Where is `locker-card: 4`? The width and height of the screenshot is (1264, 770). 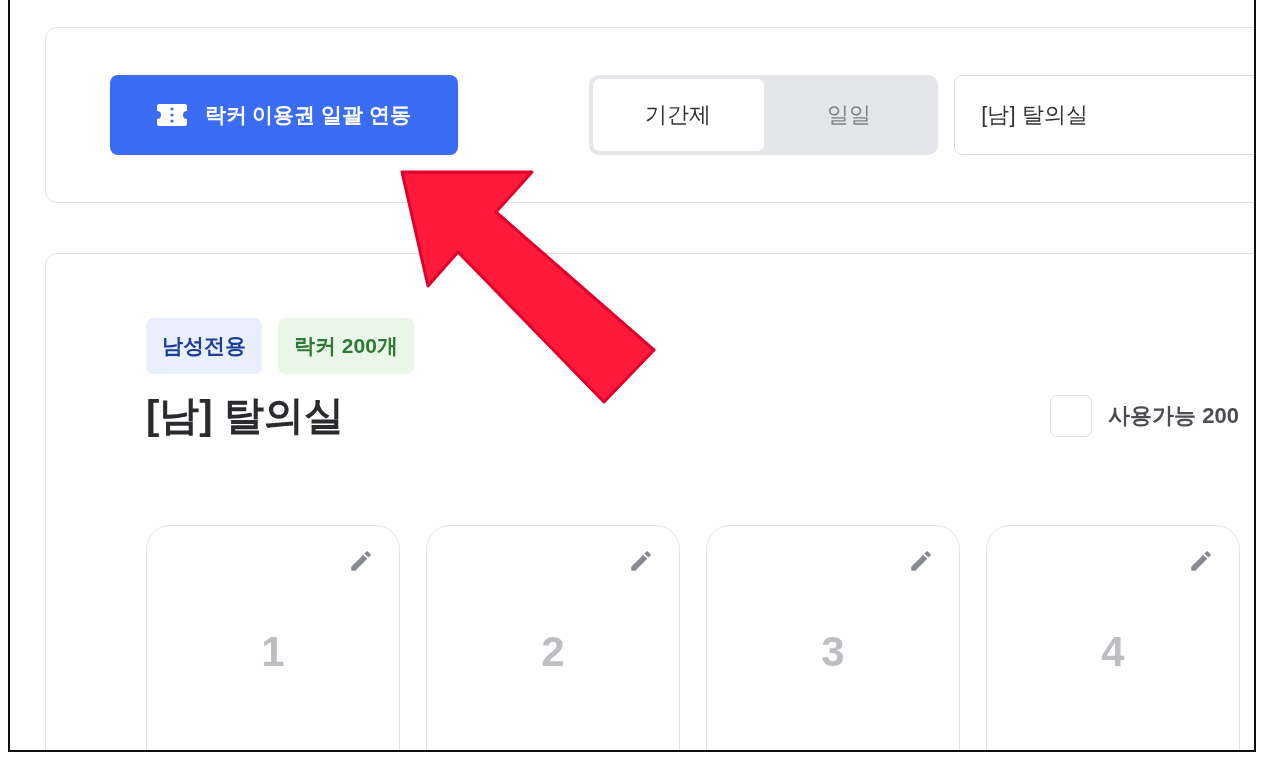
locker-card: 4 is located at coordinates (1113, 637).